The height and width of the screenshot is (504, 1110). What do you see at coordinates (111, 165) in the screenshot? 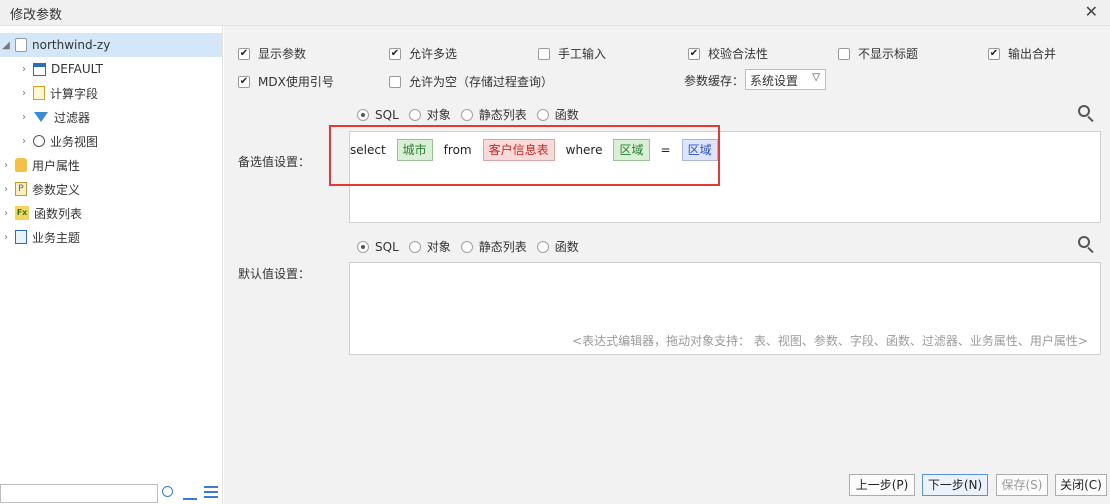
I see `tree-item-user-attributes: › 用户属性` at bounding box center [111, 165].